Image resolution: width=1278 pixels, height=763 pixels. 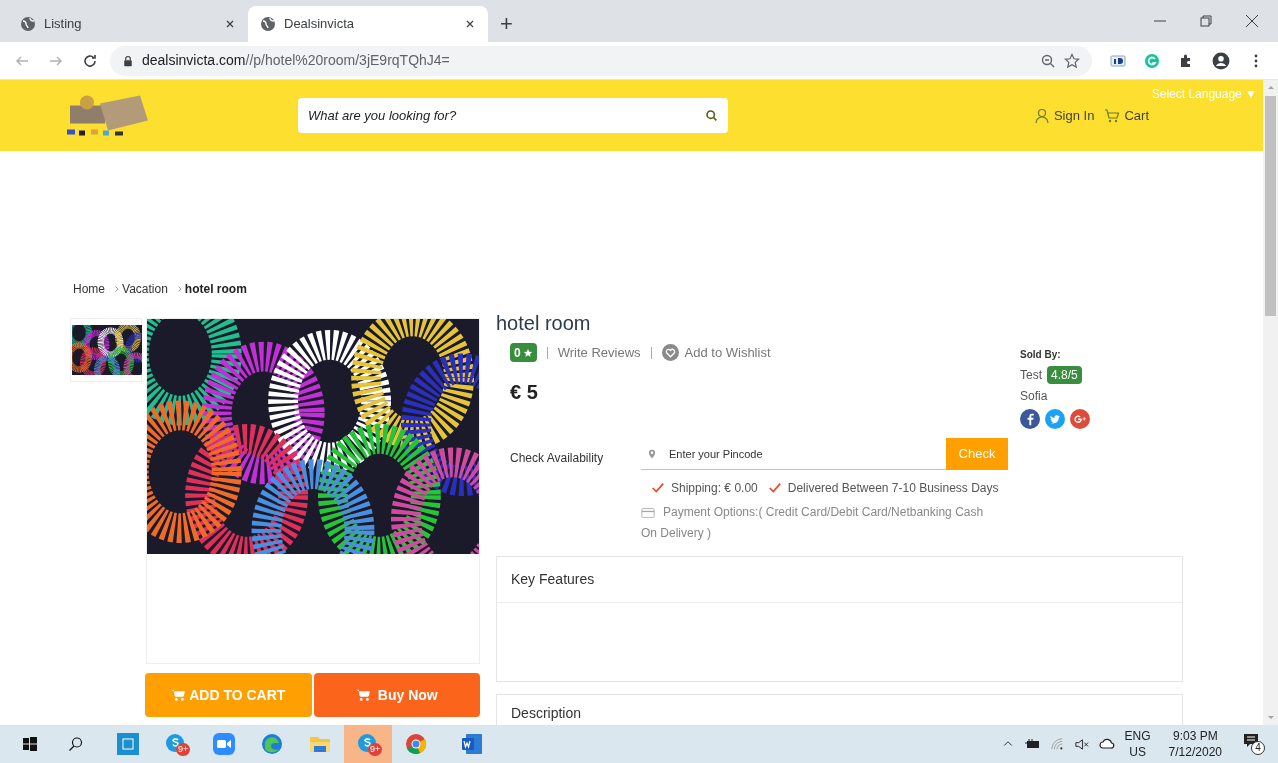 What do you see at coordinates (1270, 402) in the screenshot?
I see `scrollbar` at bounding box center [1270, 402].